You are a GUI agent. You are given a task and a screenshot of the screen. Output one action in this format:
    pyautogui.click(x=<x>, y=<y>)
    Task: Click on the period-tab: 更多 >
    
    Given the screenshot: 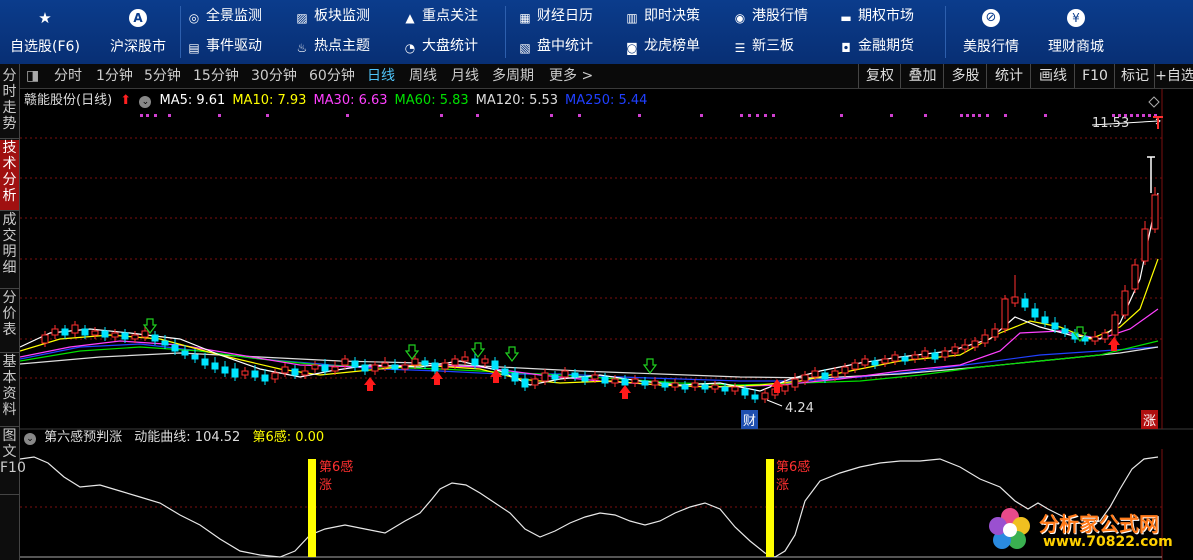 What is the action you would take?
    pyautogui.click(x=571, y=76)
    